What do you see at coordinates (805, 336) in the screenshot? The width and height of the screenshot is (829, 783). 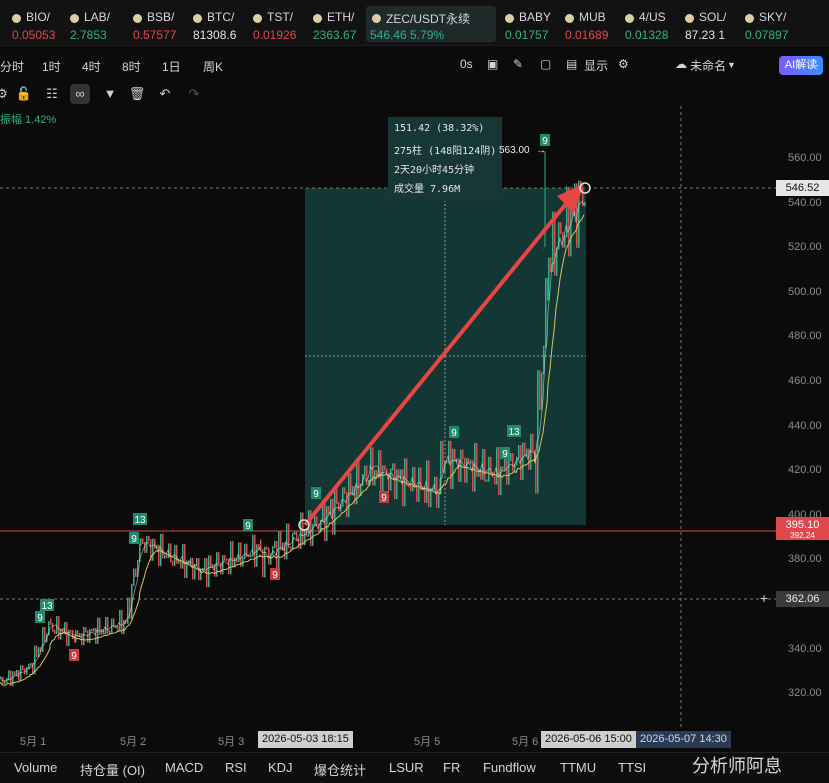 I see `y-tick: 480.00` at bounding box center [805, 336].